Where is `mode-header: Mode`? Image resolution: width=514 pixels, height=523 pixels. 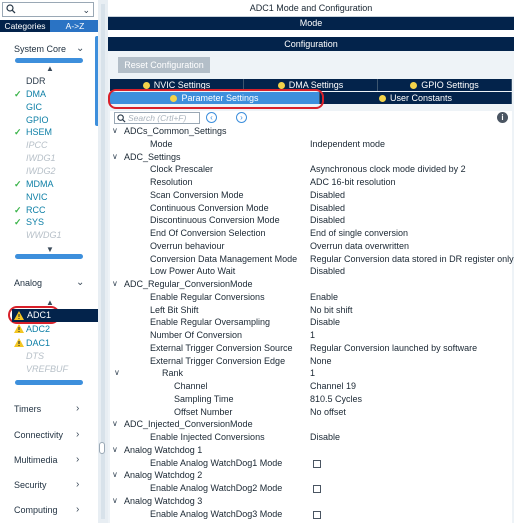 mode-header: Mode is located at coordinates (311, 23).